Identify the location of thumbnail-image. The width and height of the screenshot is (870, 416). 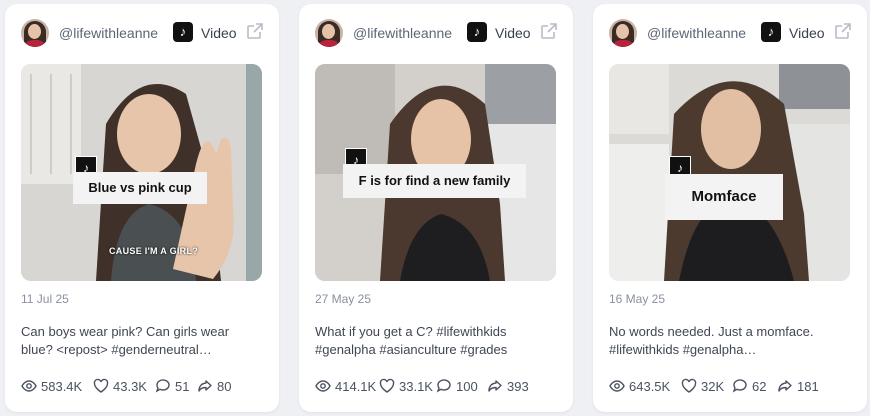
(729, 172).